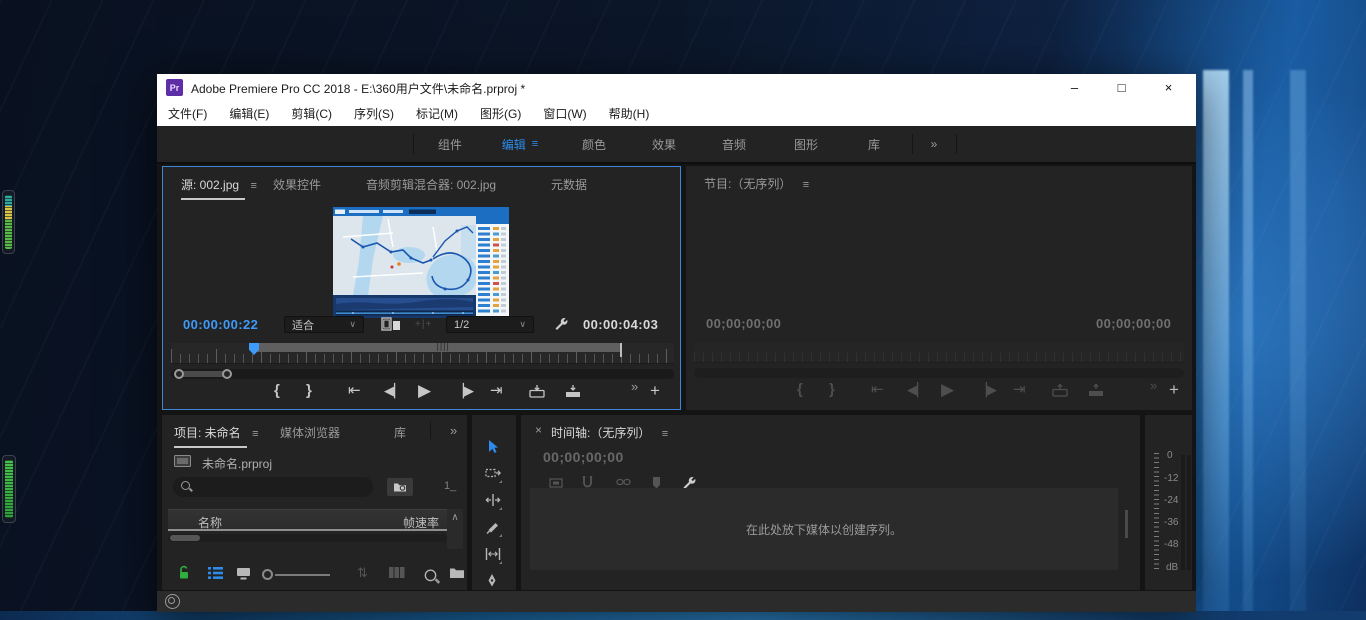 The width and height of the screenshot is (1366, 620). Describe the element at coordinates (496, 390) in the screenshot. I see `go-to-out-button: ⇥` at that location.